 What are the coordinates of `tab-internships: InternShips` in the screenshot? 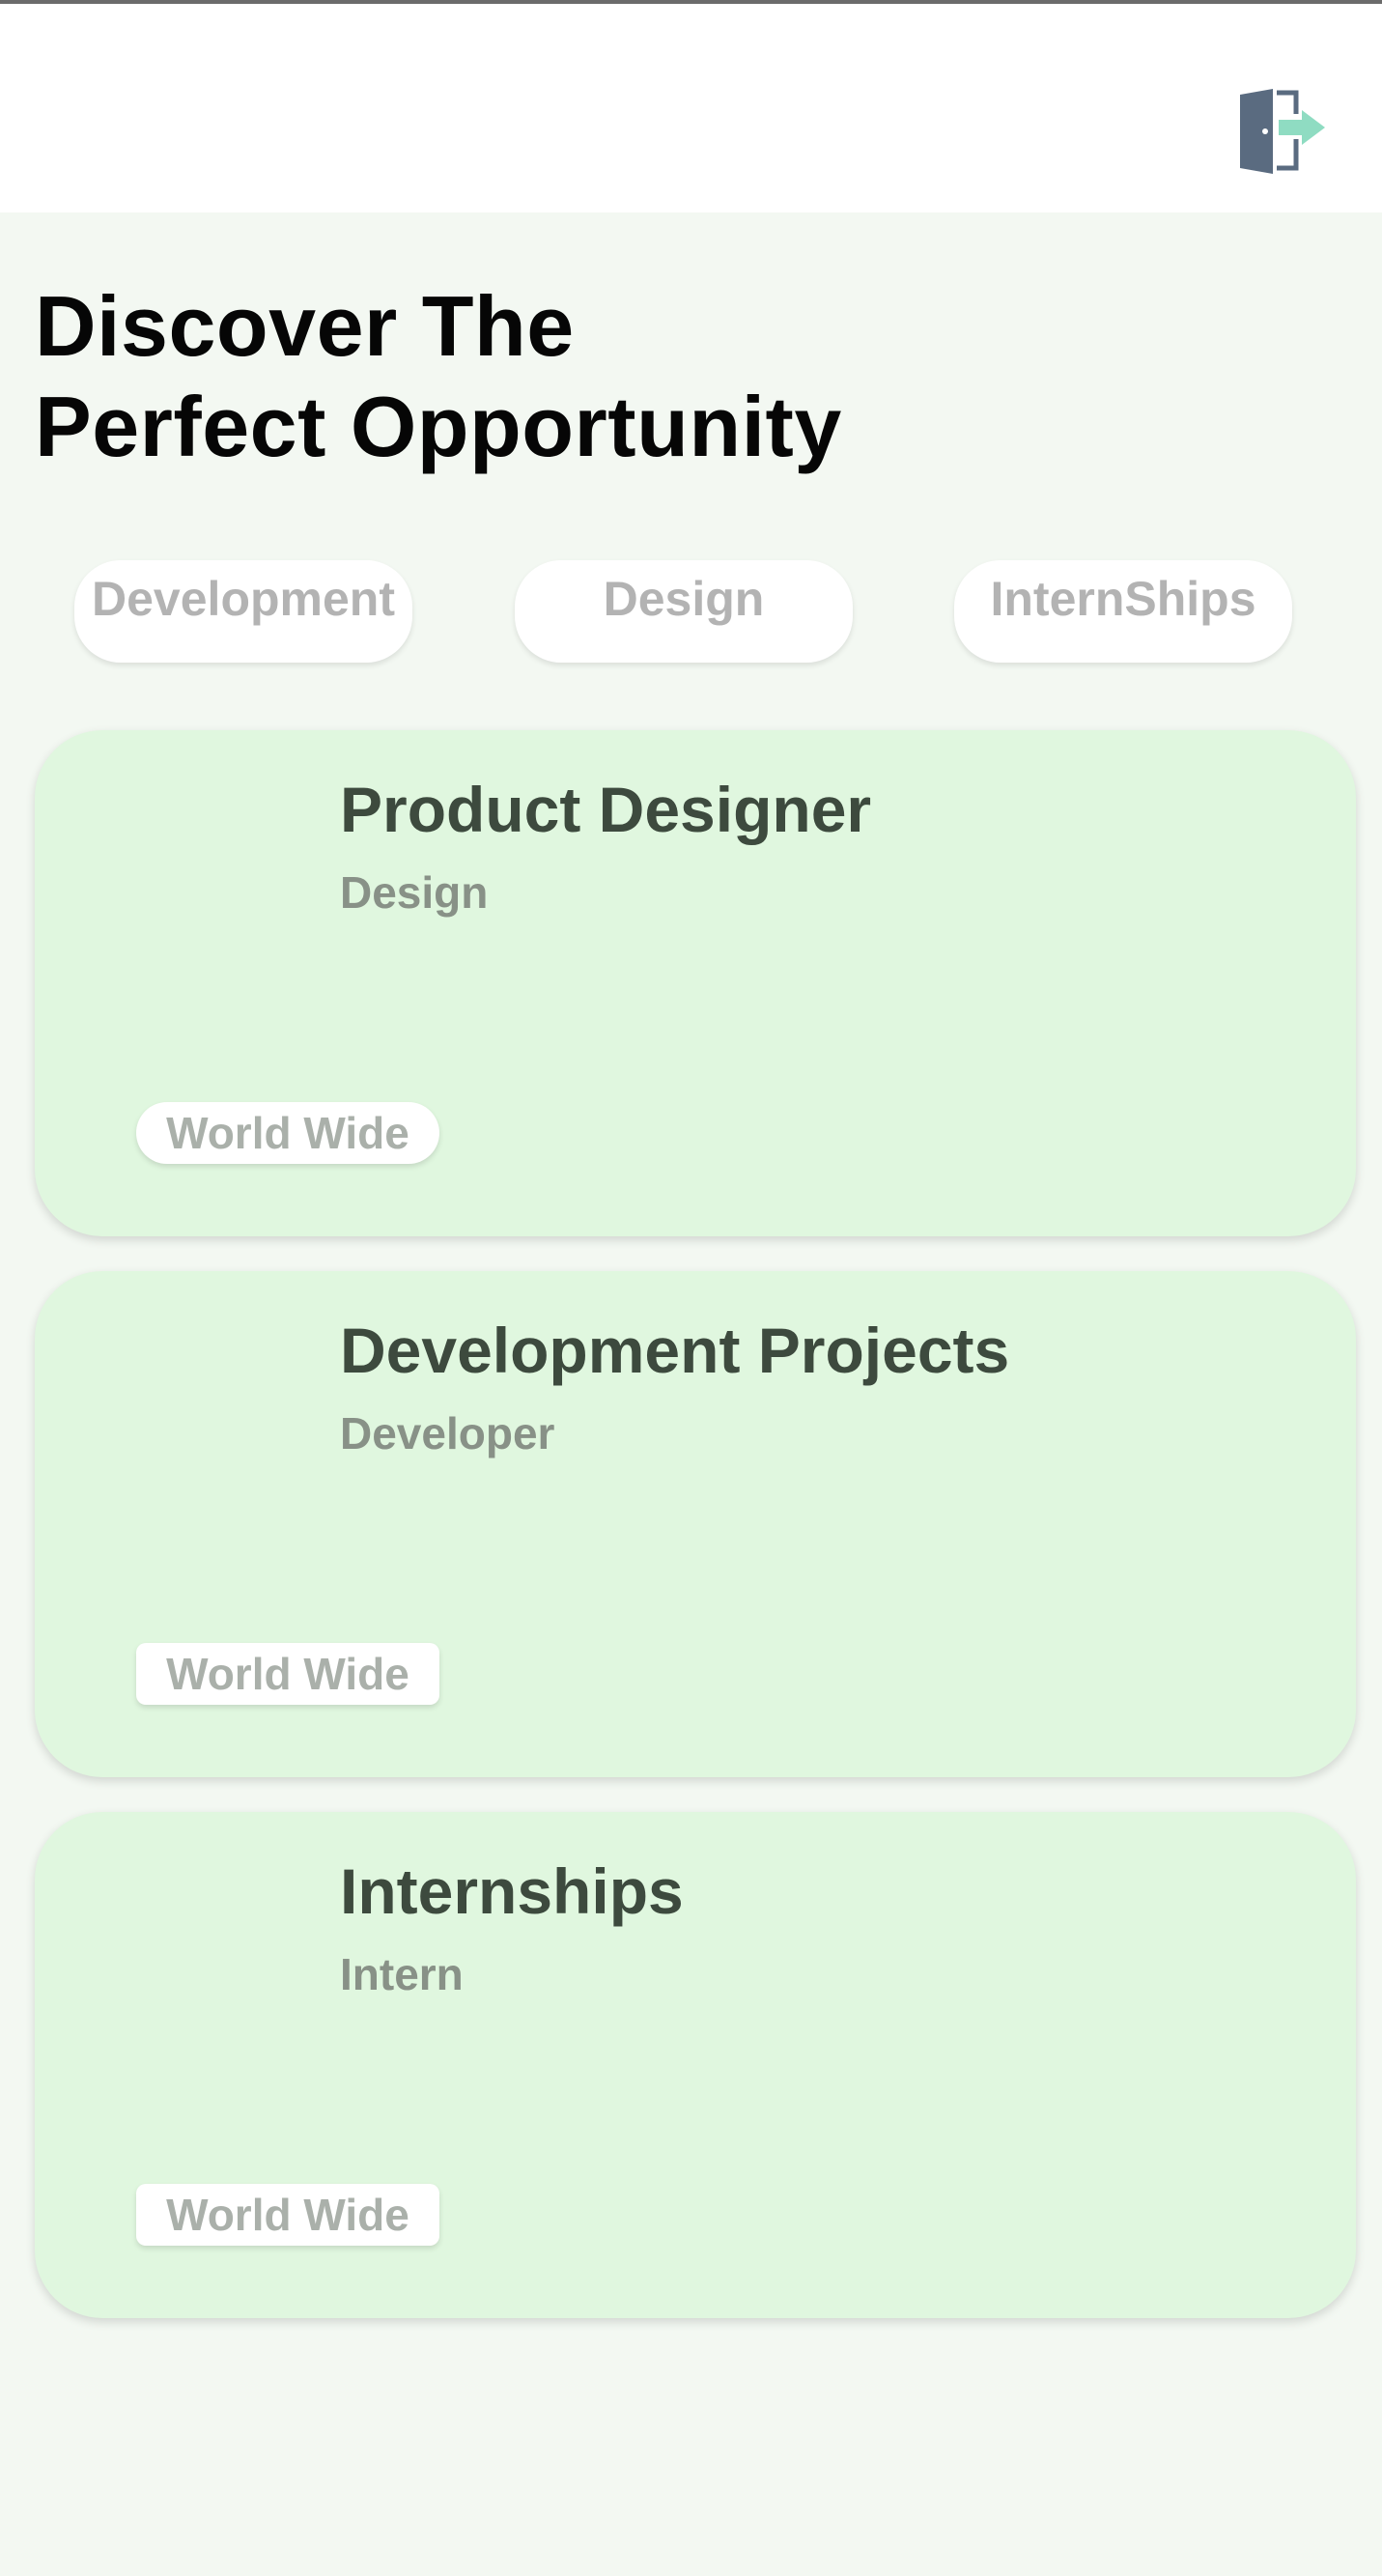 It's located at (1123, 611).